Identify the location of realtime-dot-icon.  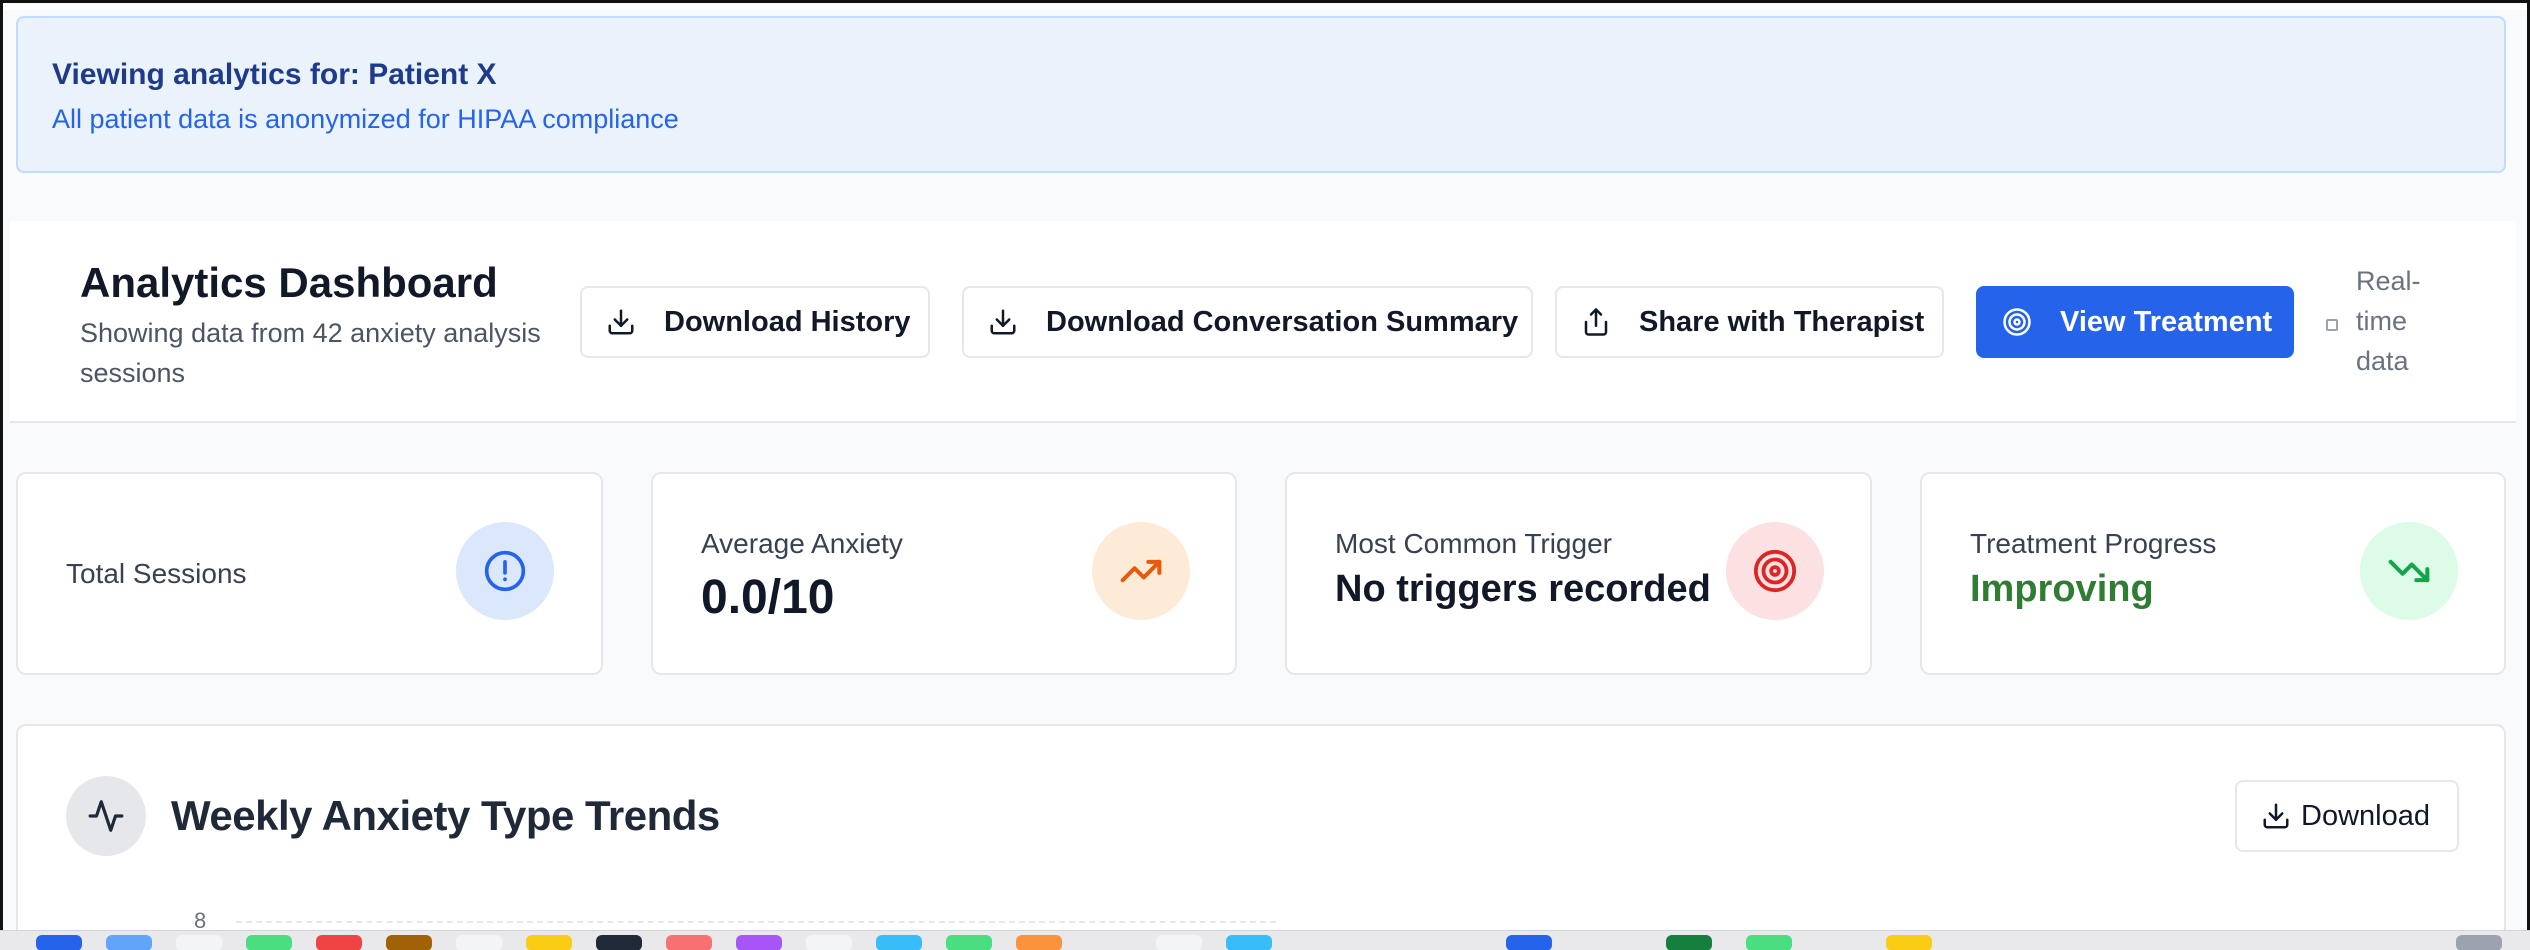
(2332, 325).